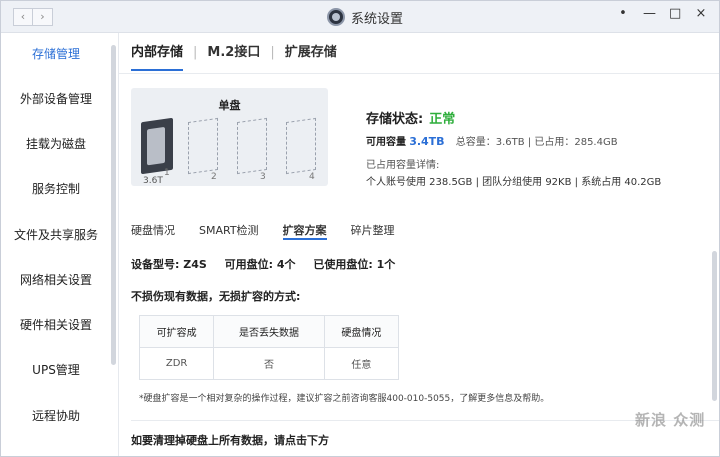  What do you see at coordinates (662, 13) in the screenshot?
I see `window-controls: • — □ ×` at bounding box center [662, 13].